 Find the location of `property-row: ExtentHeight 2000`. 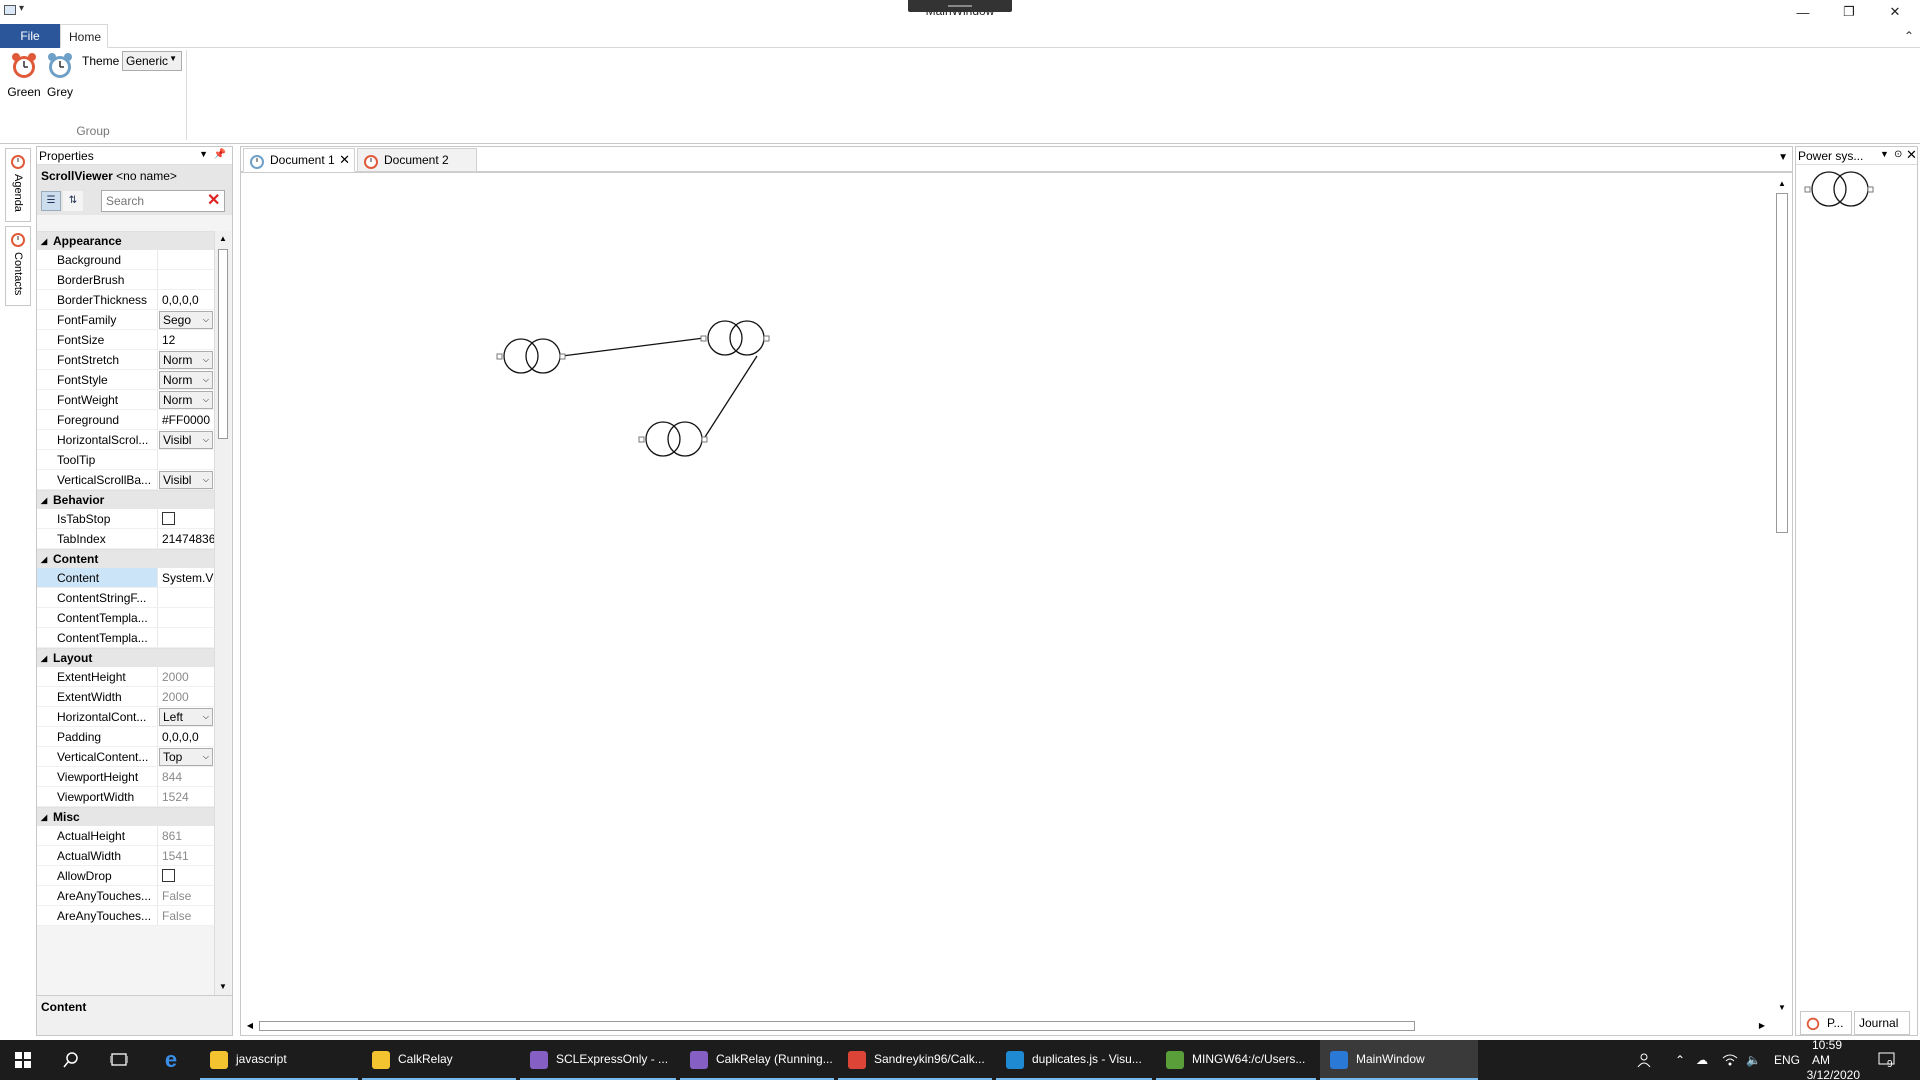

property-row: ExtentHeight 2000 is located at coordinates (125, 677).